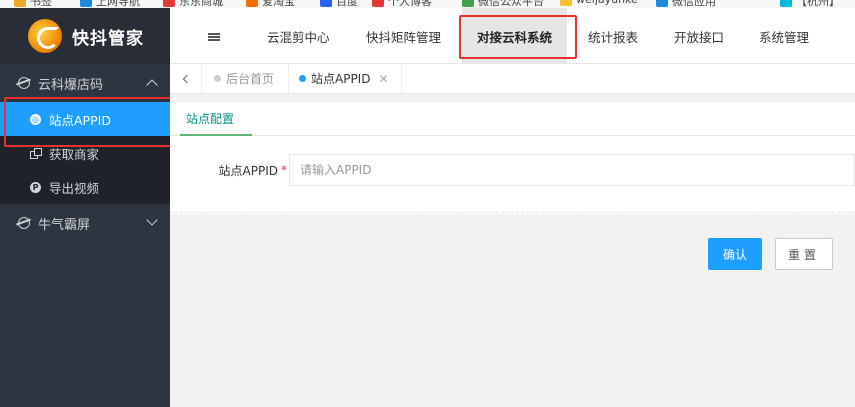 The image size is (855, 407). What do you see at coordinates (152, 85) in the screenshot?
I see `chevron-up-icon` at bounding box center [152, 85].